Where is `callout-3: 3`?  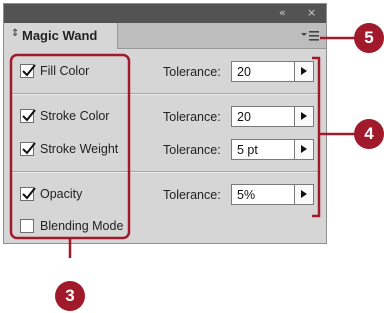
callout-3: 3 is located at coordinates (70, 296).